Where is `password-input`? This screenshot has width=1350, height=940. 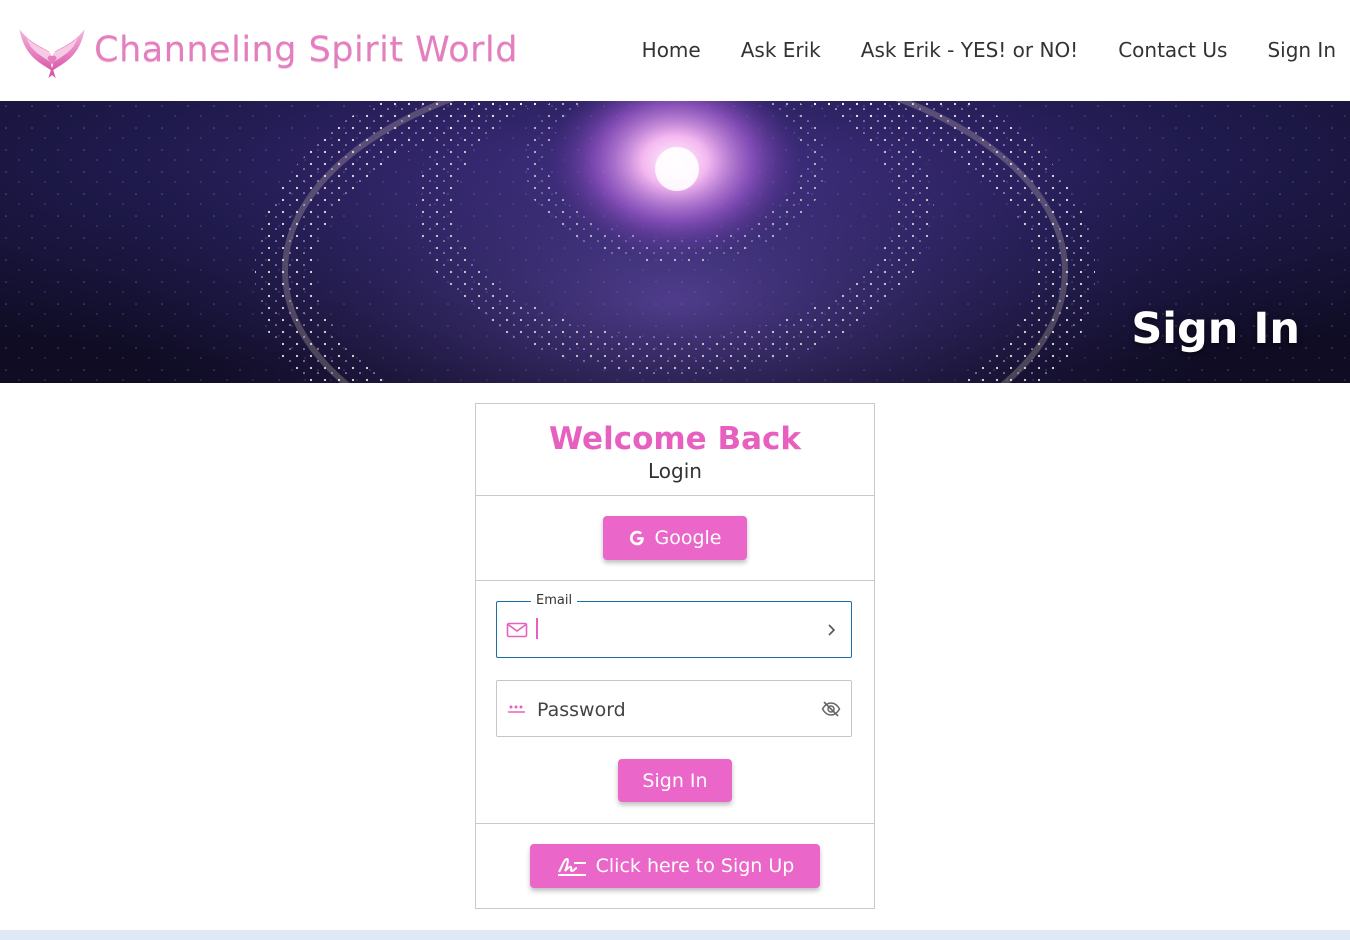 password-input is located at coordinates (672, 710).